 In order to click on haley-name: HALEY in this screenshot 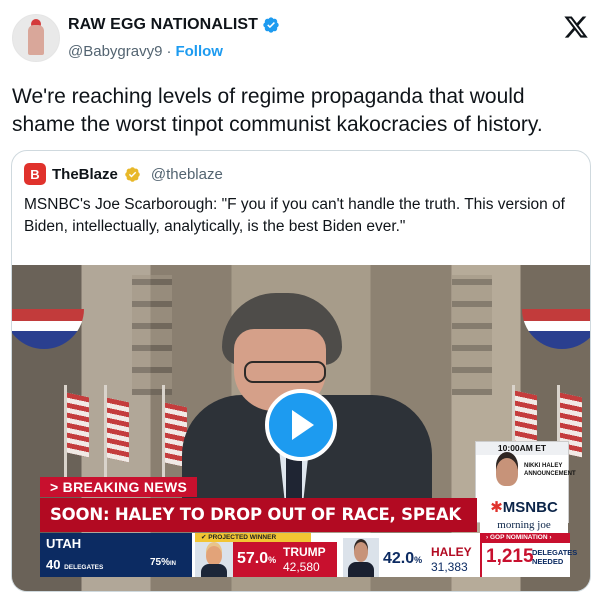, I will do `click(451, 552)`.